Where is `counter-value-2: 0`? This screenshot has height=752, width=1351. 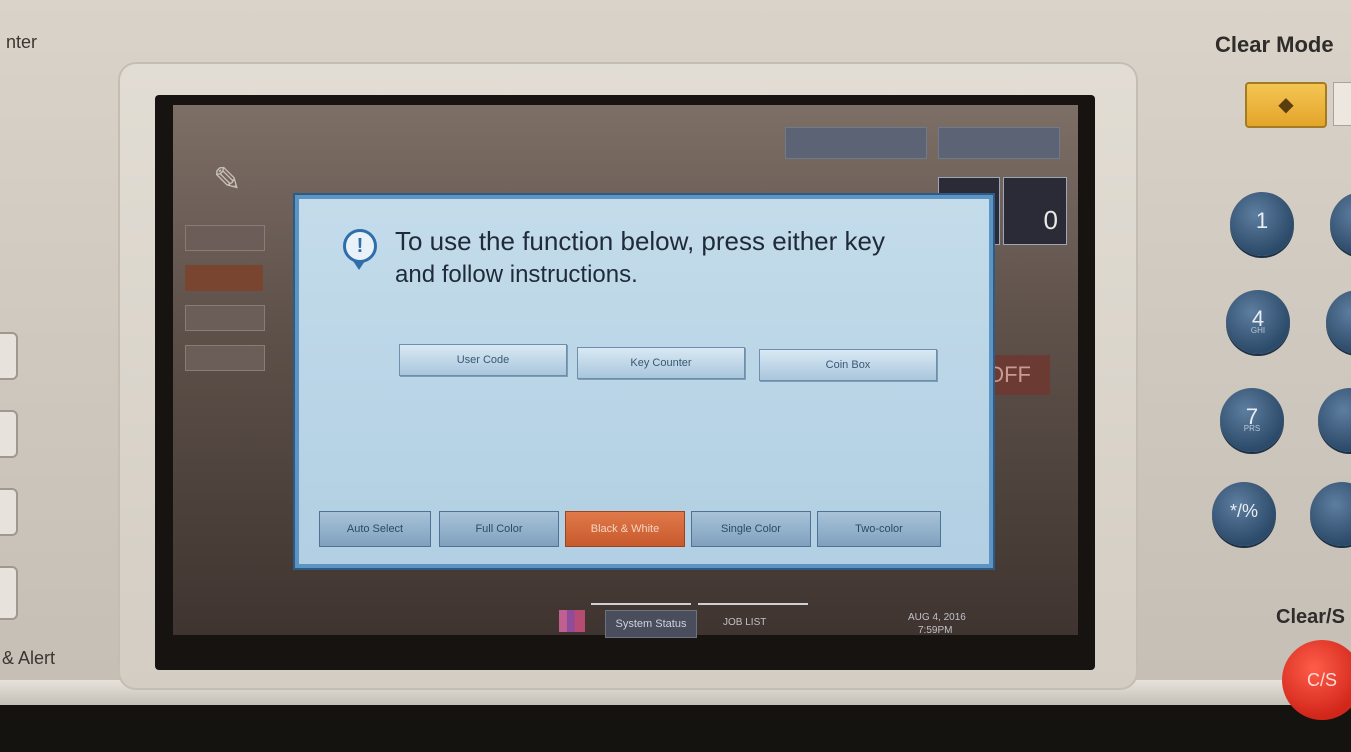
counter-value-2: 0 is located at coordinates (1050, 220).